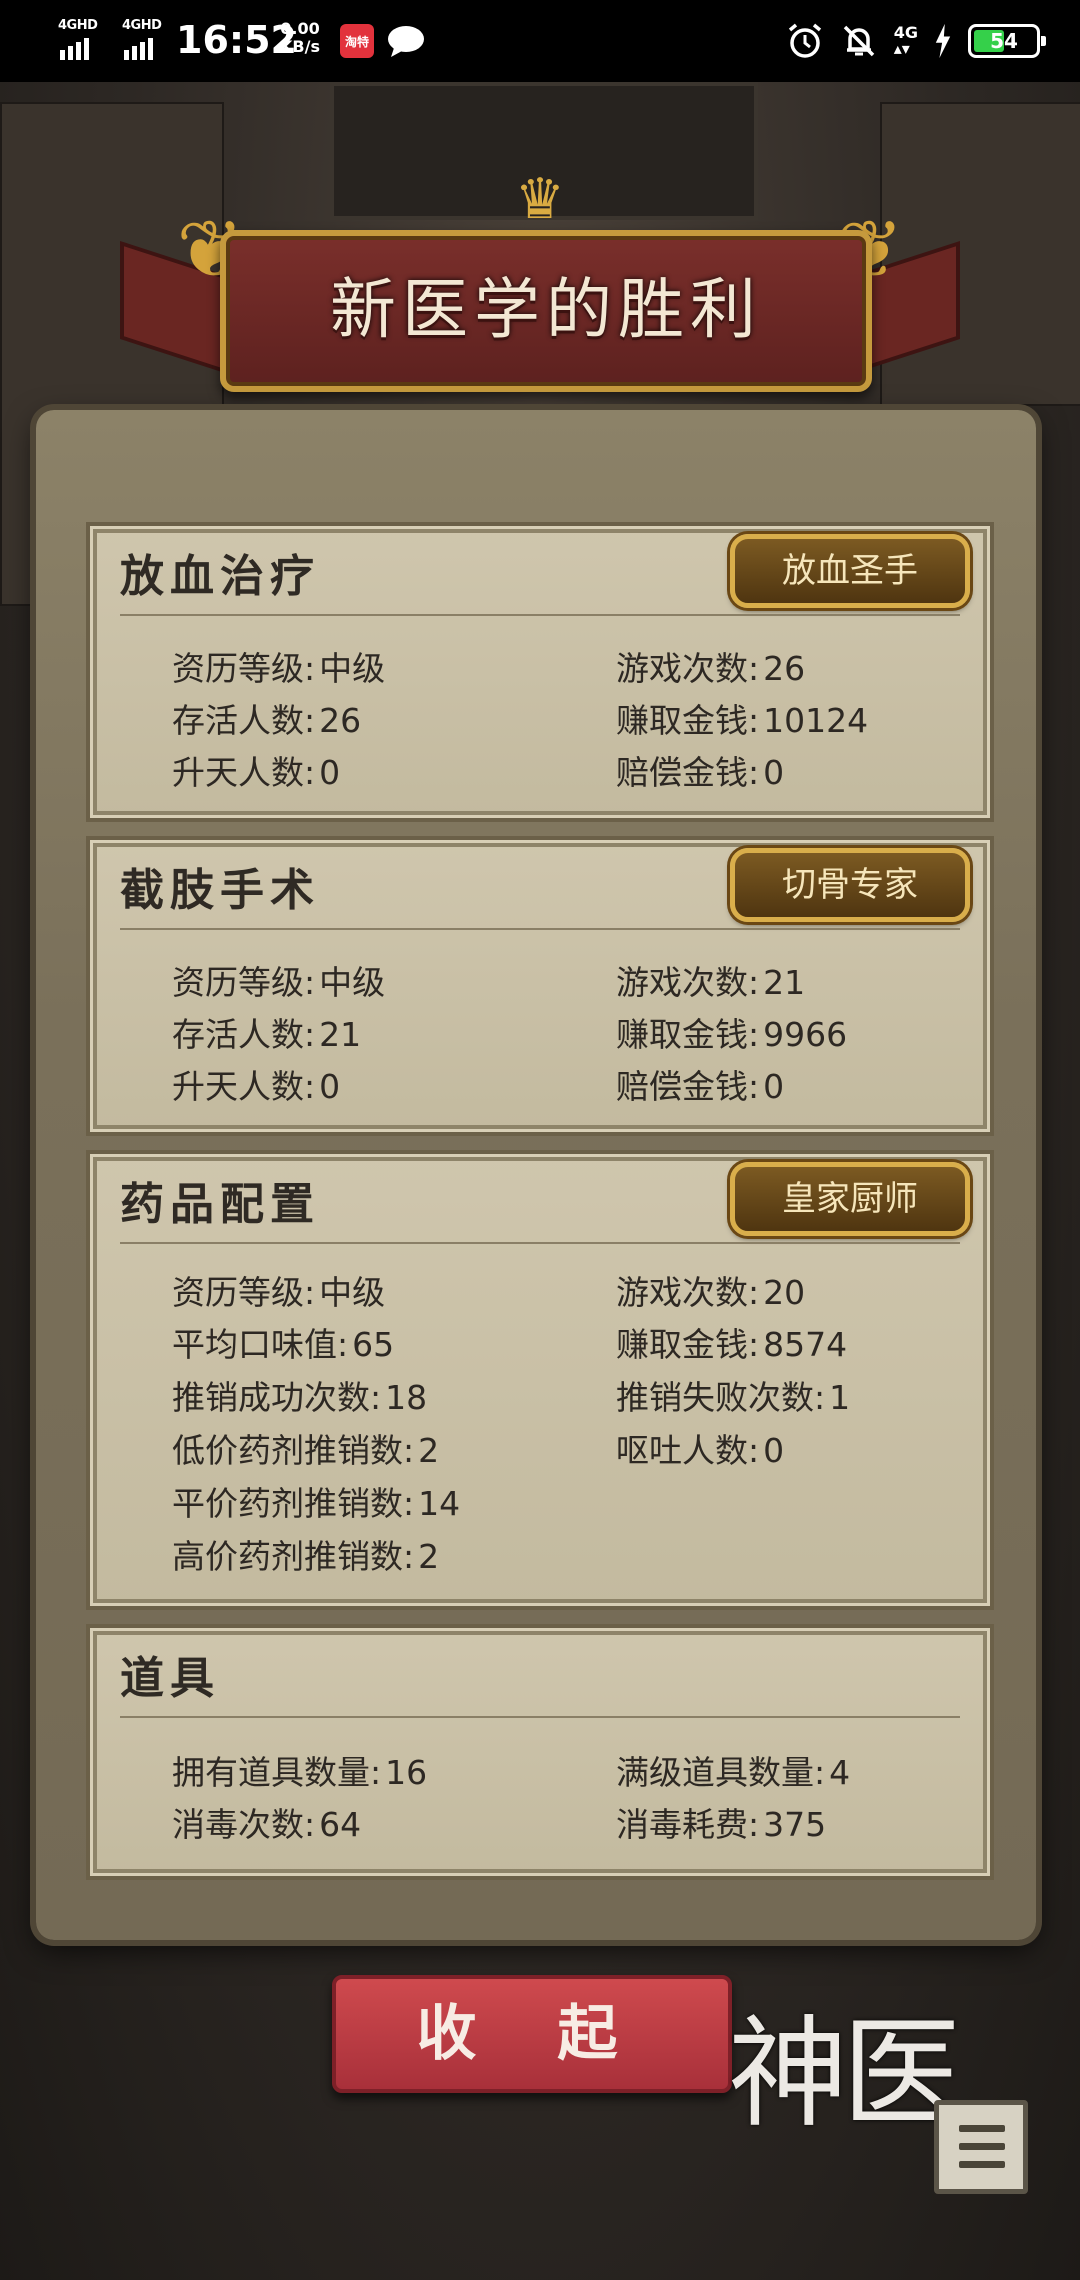  I want to click on speed-unit: KB/s, so click(300, 46).